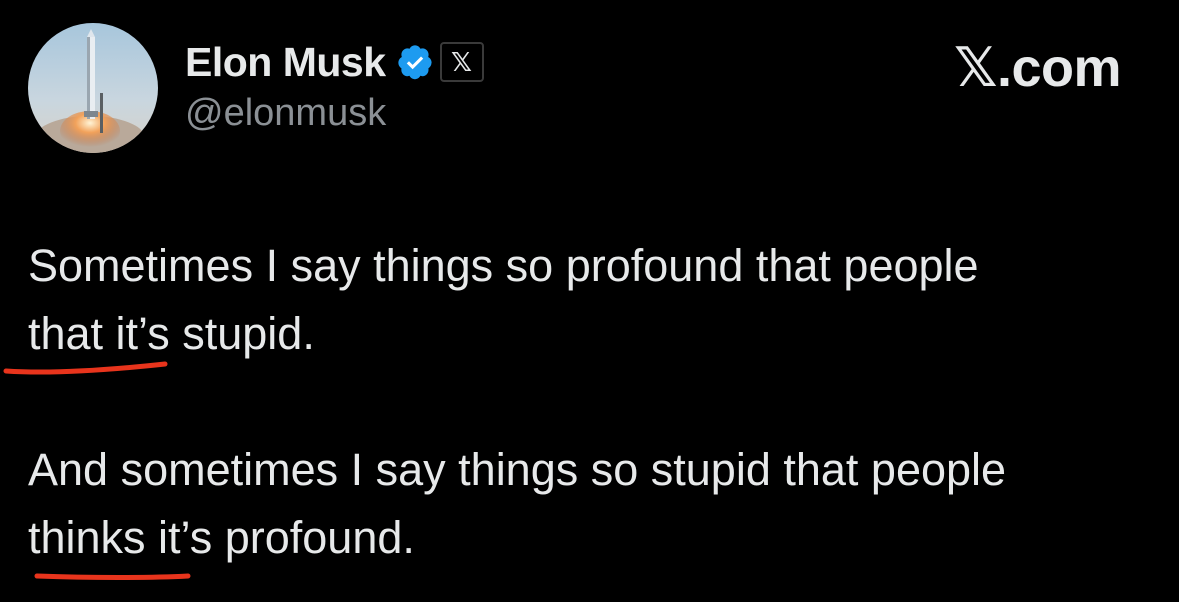  I want to click on underline-mark-thinks-it, so click(112, 576).